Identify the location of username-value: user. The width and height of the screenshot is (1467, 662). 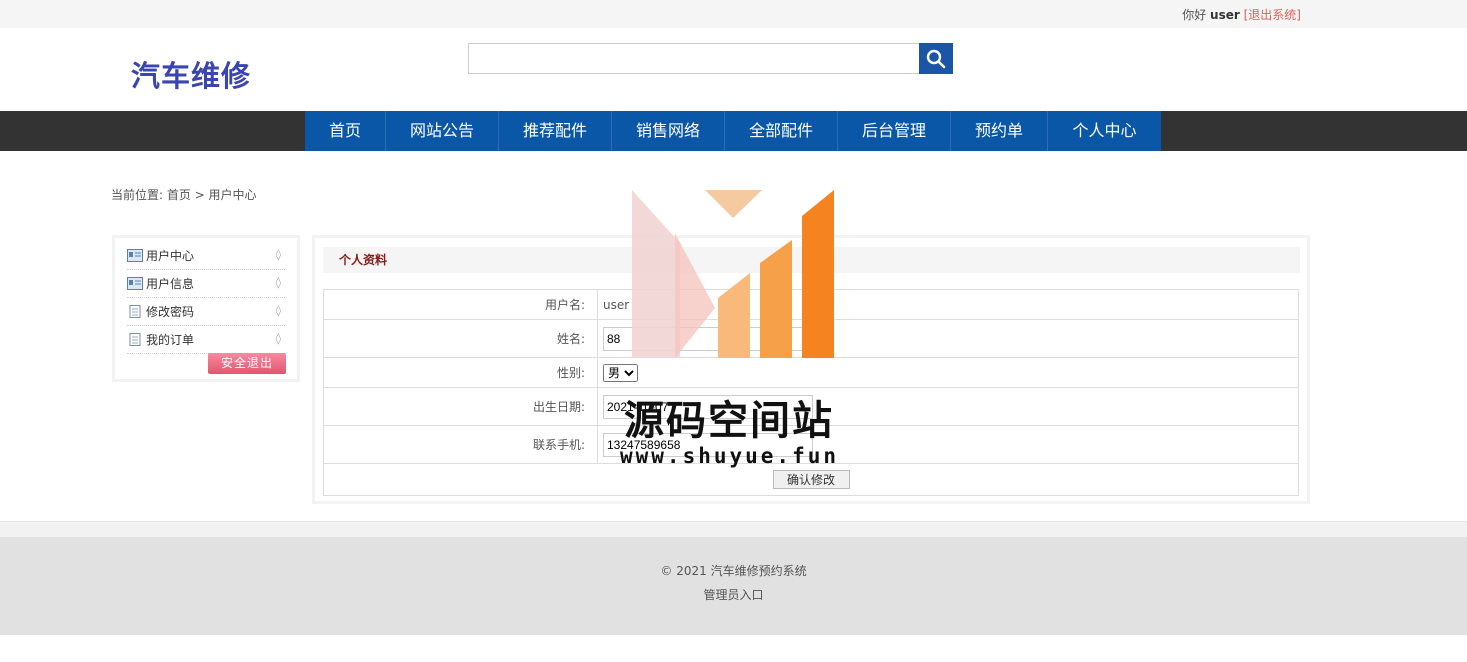
(948, 304).